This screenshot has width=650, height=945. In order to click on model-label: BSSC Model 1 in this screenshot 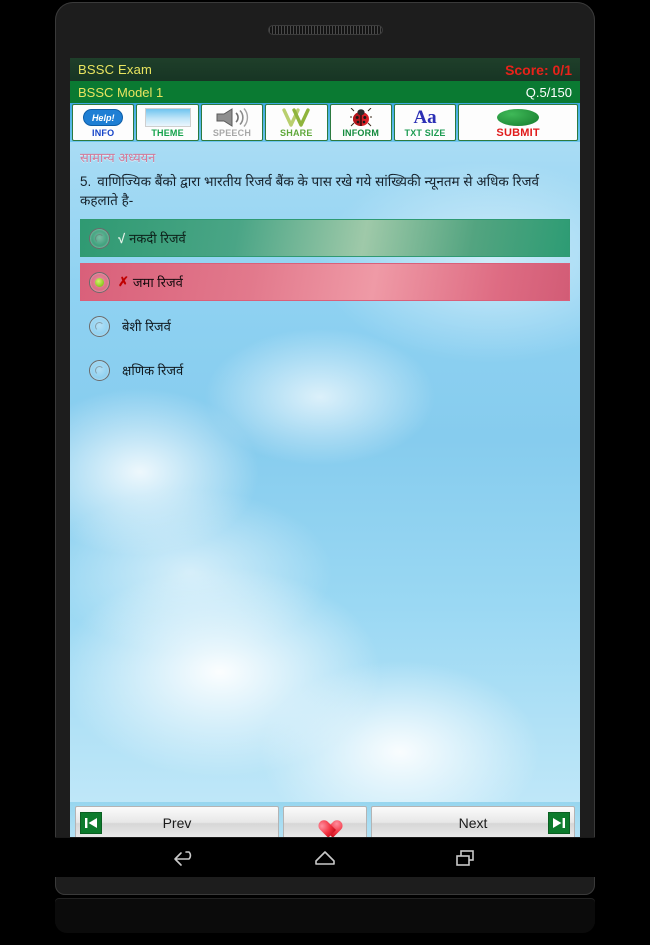, I will do `click(121, 92)`.